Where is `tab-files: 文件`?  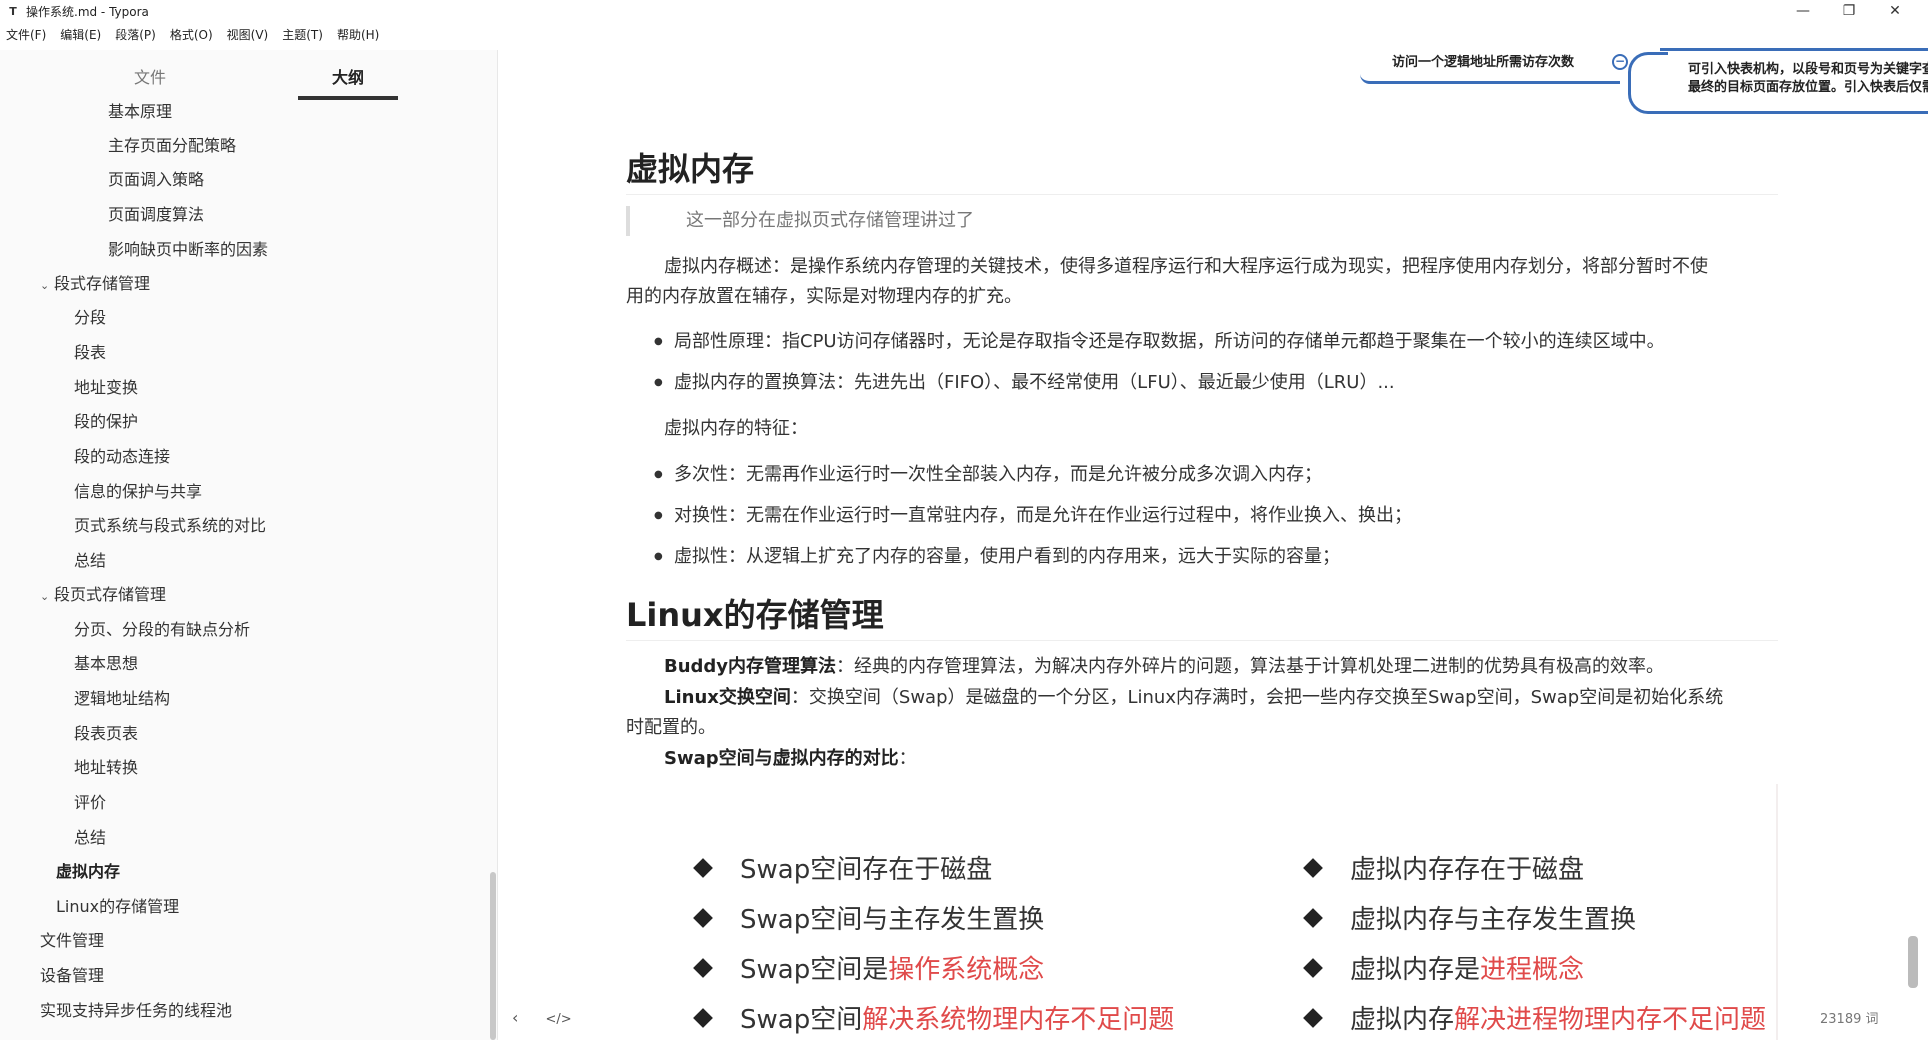
tab-files: 文件 is located at coordinates (150, 82).